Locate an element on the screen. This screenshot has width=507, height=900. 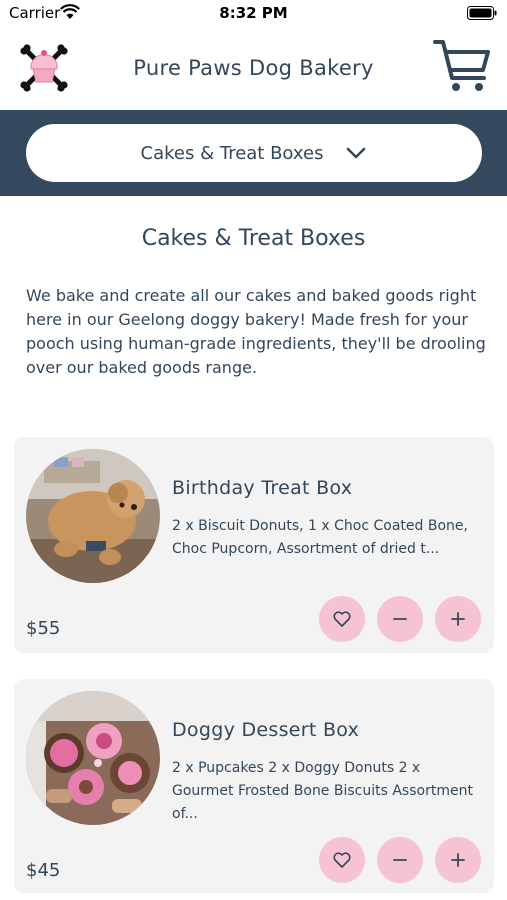
product-price: $45 is located at coordinates (43, 870).